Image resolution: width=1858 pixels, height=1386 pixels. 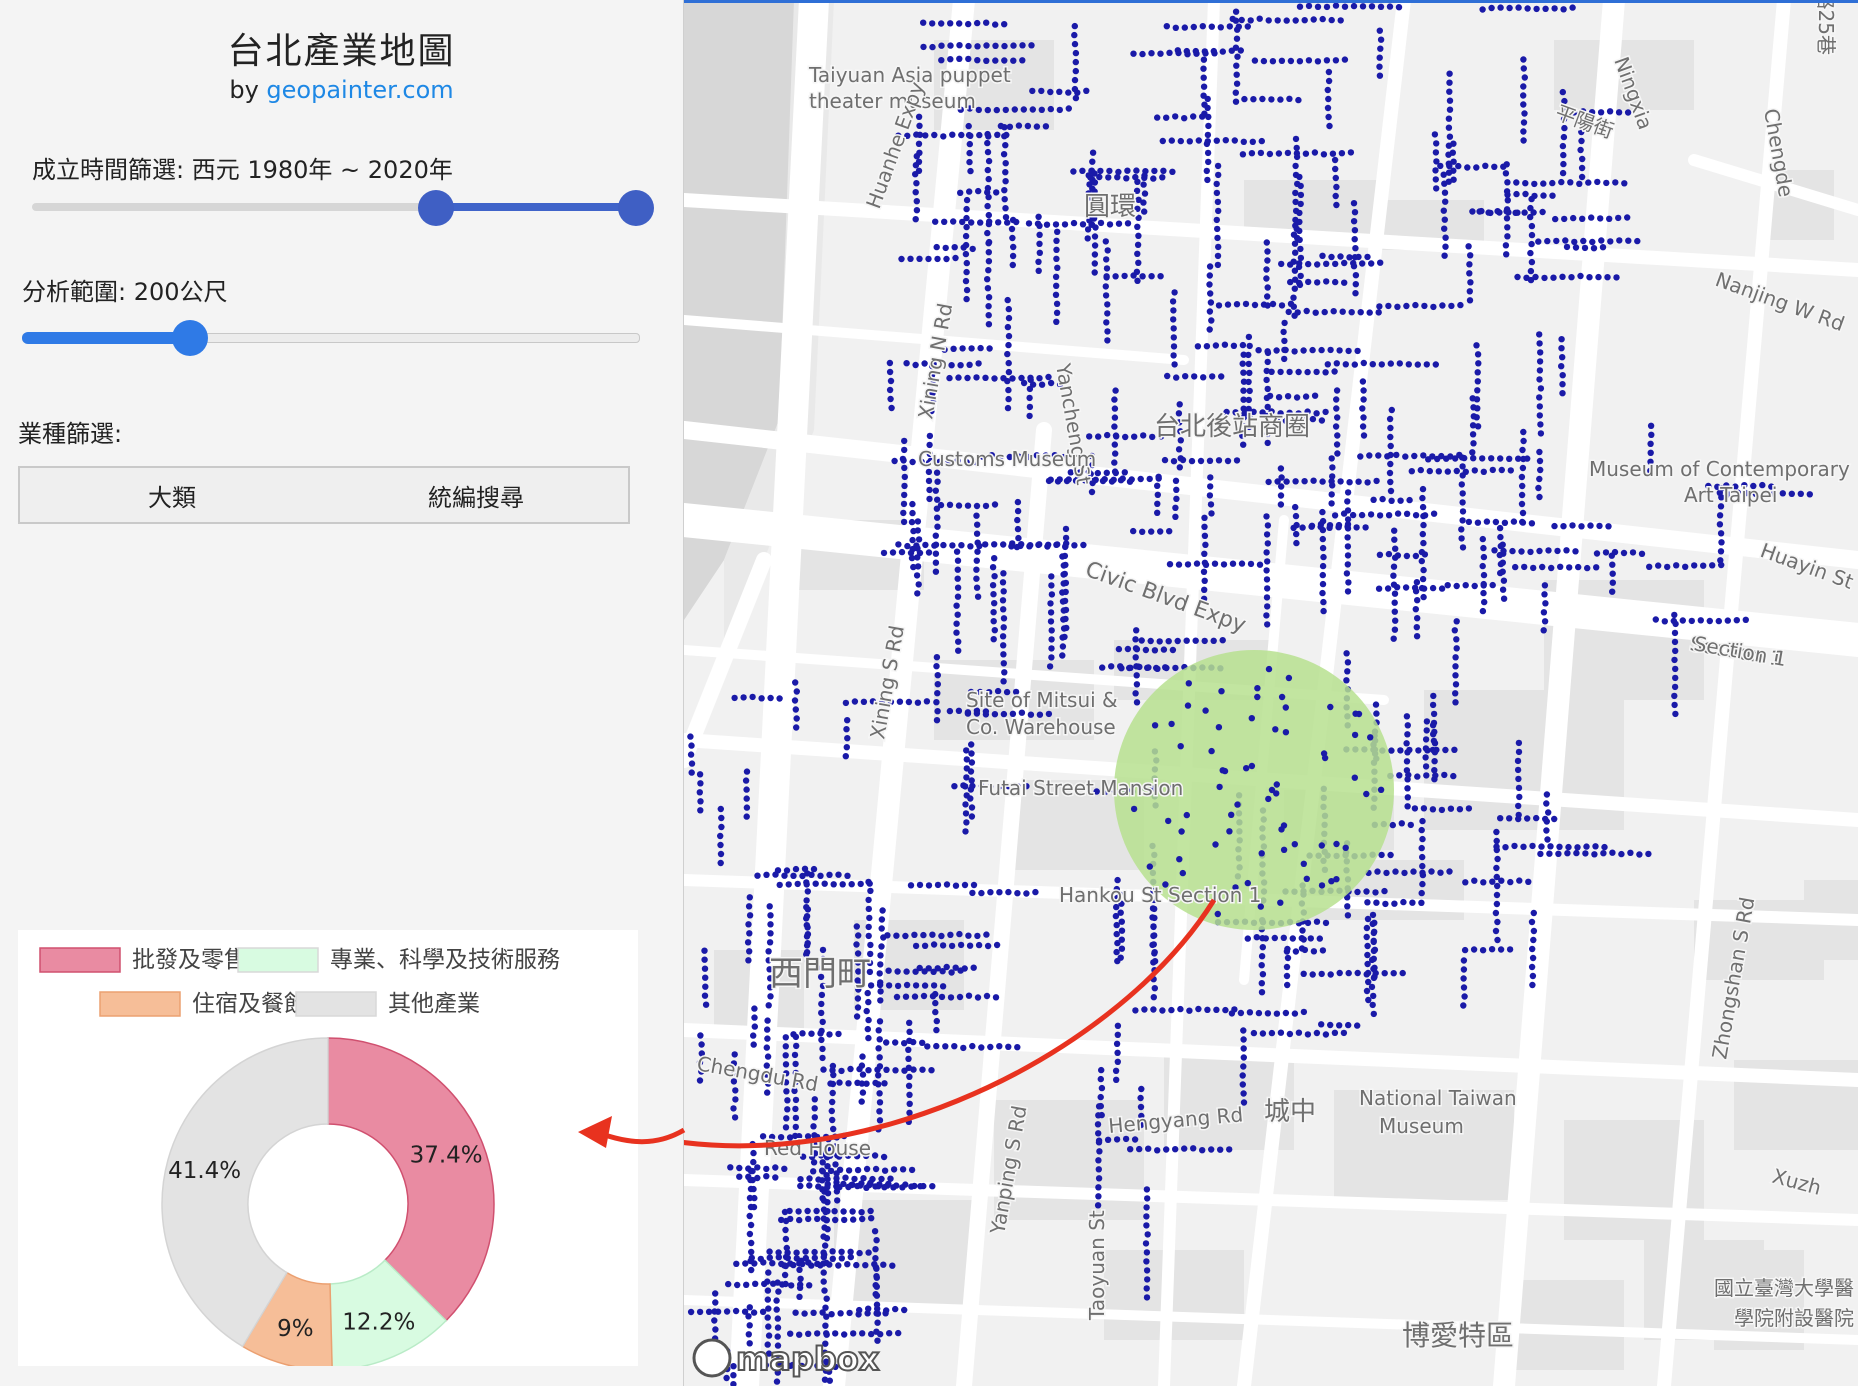 What do you see at coordinates (143, 960) in the screenshot?
I see `legend-item: 批發及零售` at bounding box center [143, 960].